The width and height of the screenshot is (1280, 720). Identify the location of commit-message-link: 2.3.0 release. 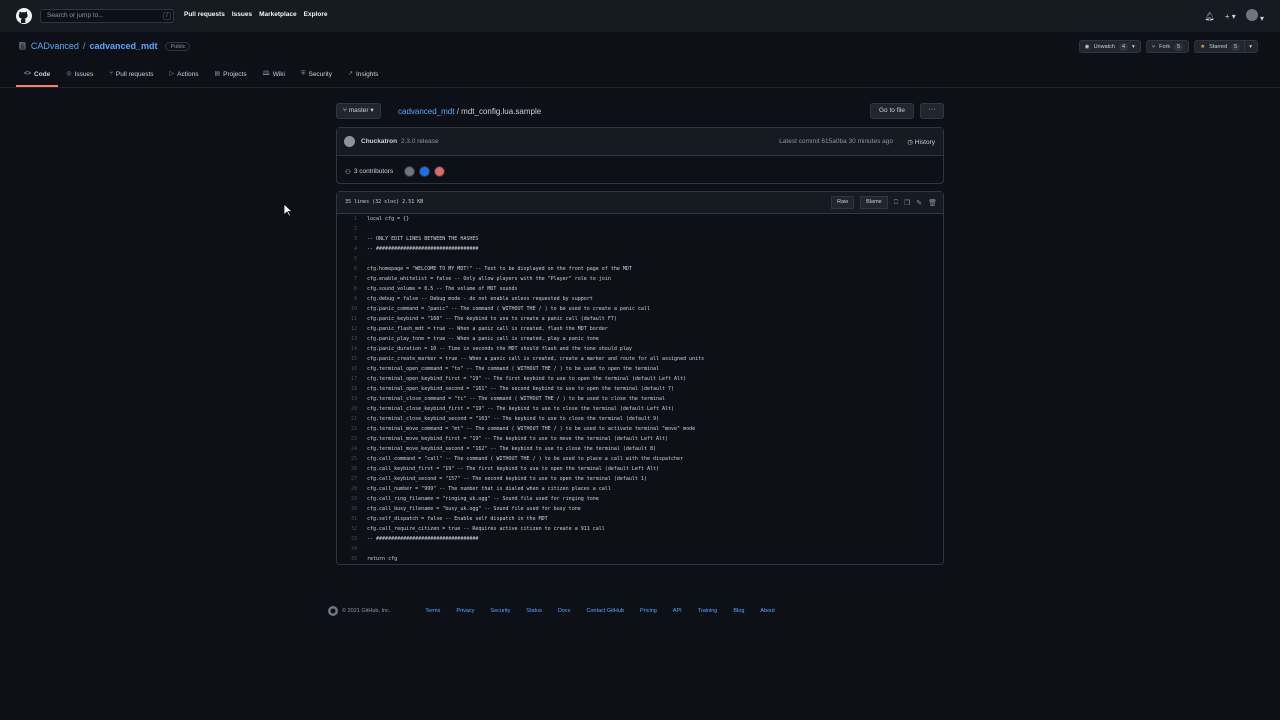
(420, 141).